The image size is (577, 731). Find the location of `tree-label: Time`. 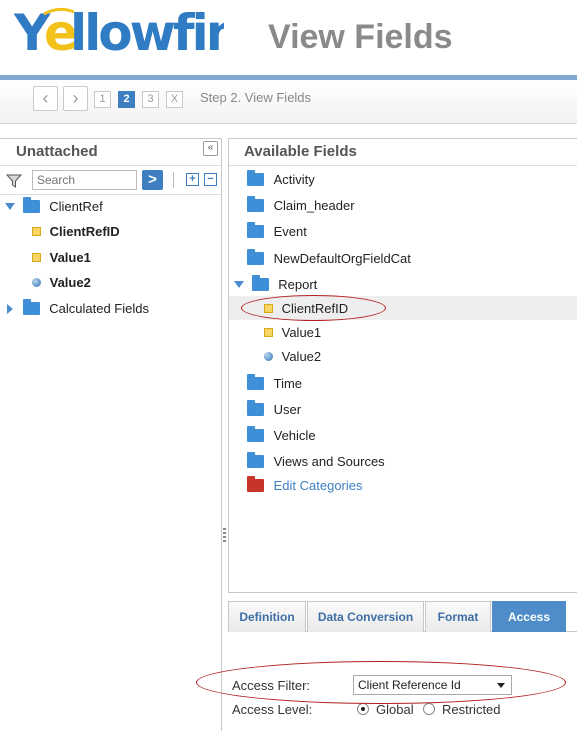

tree-label: Time is located at coordinates (288, 383).